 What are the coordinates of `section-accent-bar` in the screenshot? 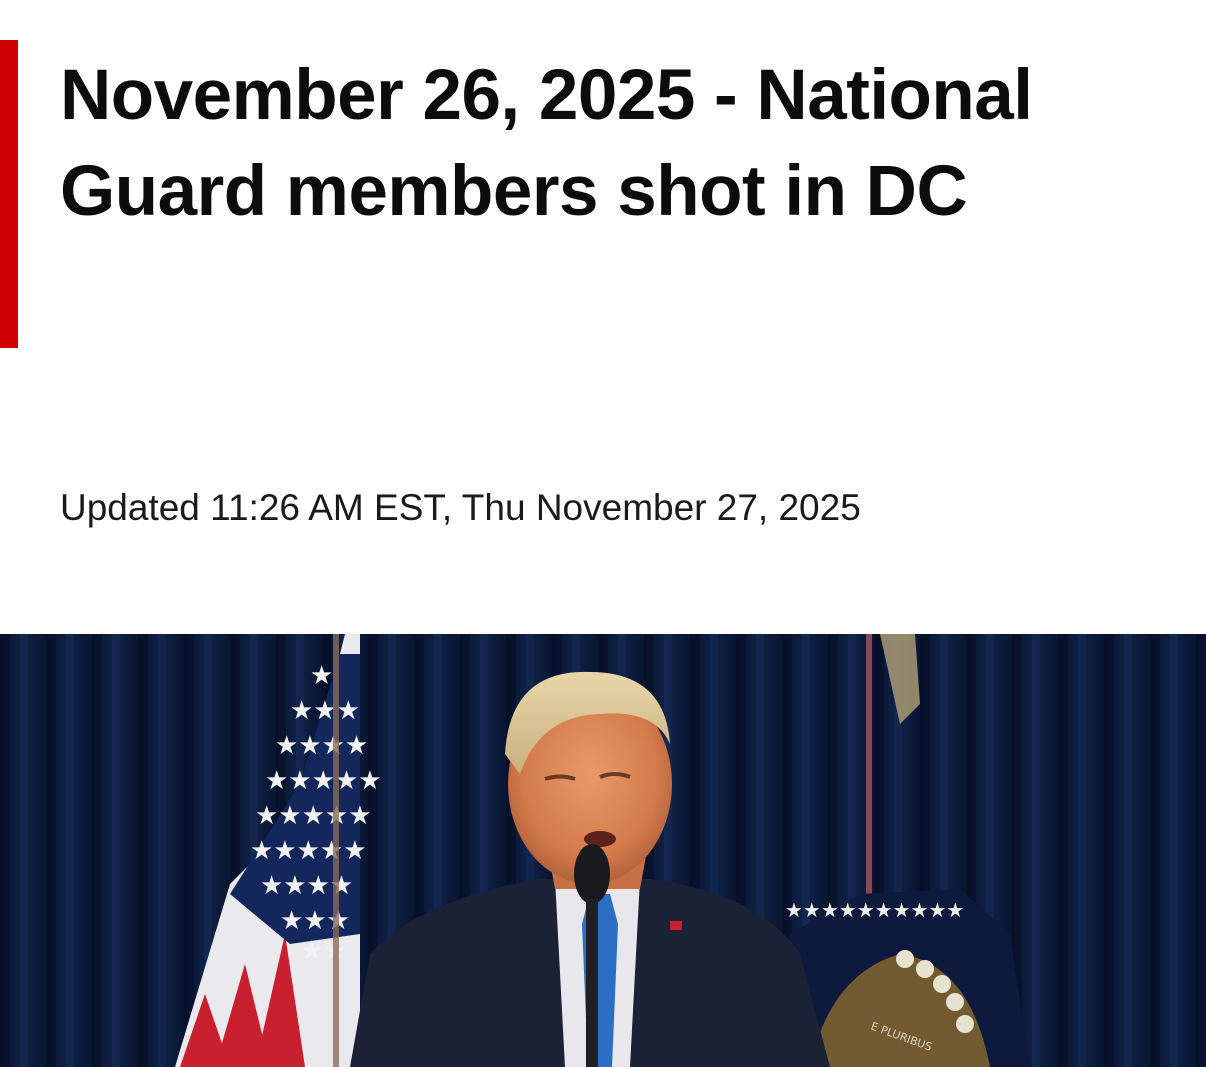 It's located at (9, 194).